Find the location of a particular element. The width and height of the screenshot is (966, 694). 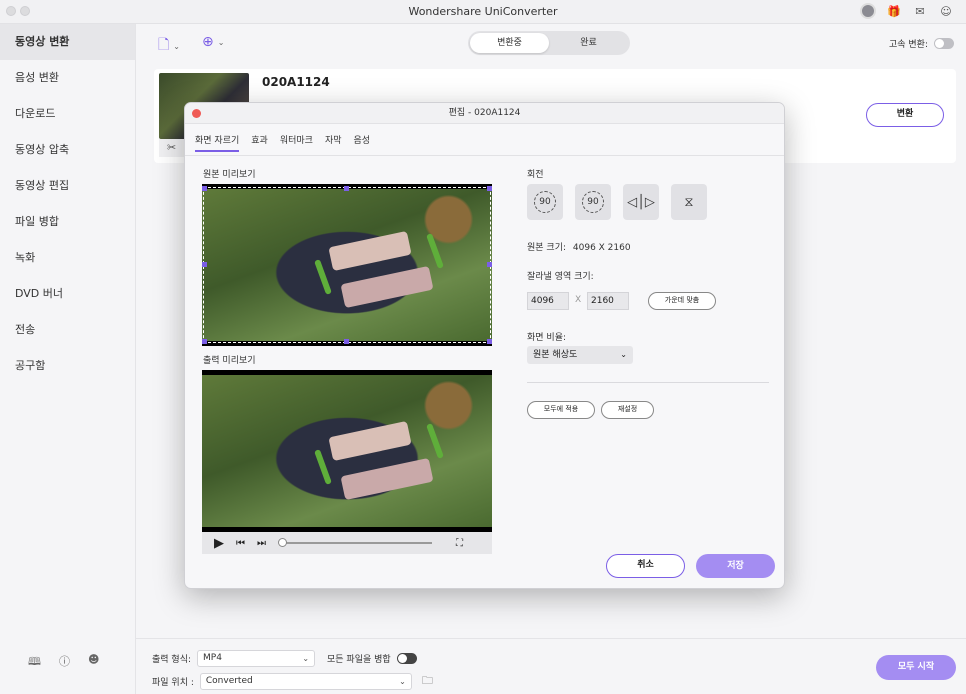

dialog-tabs: 화면 자르기 효과 워터마크 자막 음성 is located at coordinates (282, 142).